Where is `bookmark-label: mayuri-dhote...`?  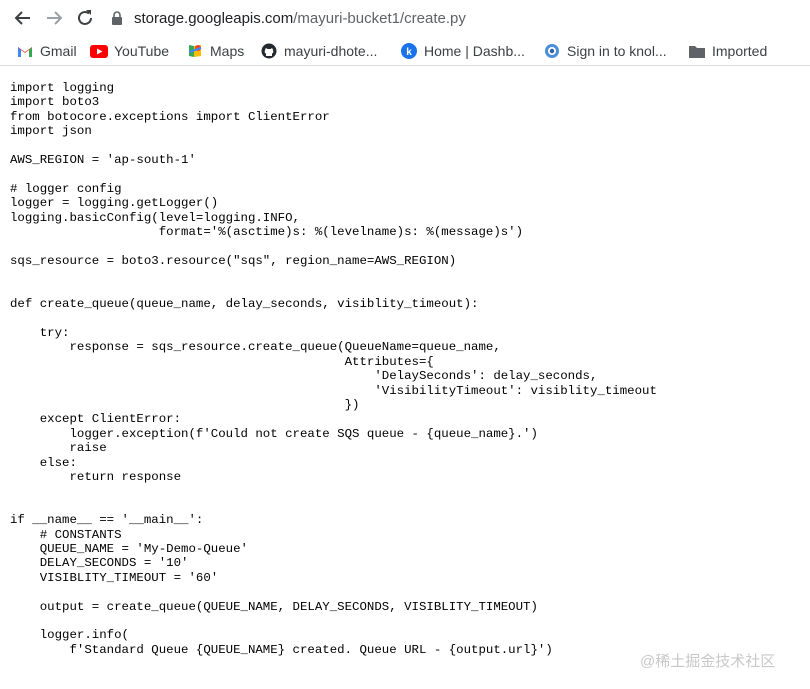 bookmark-label: mayuri-dhote... is located at coordinates (331, 51).